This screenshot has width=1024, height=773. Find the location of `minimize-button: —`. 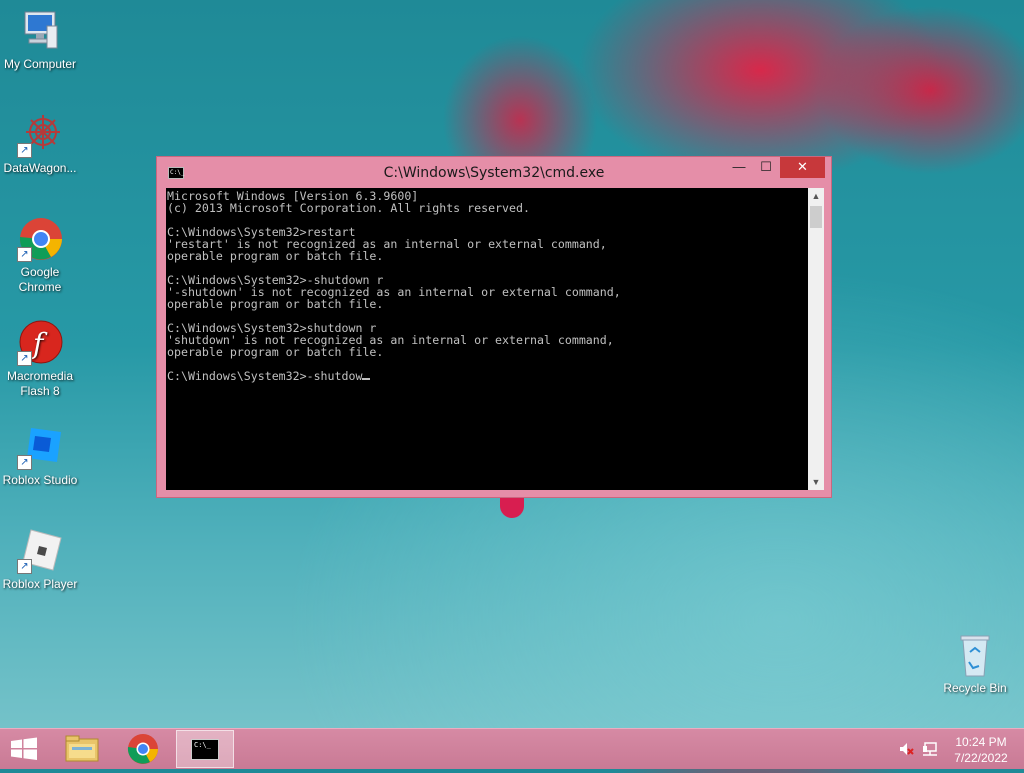

minimize-button: — is located at coordinates (739, 167).